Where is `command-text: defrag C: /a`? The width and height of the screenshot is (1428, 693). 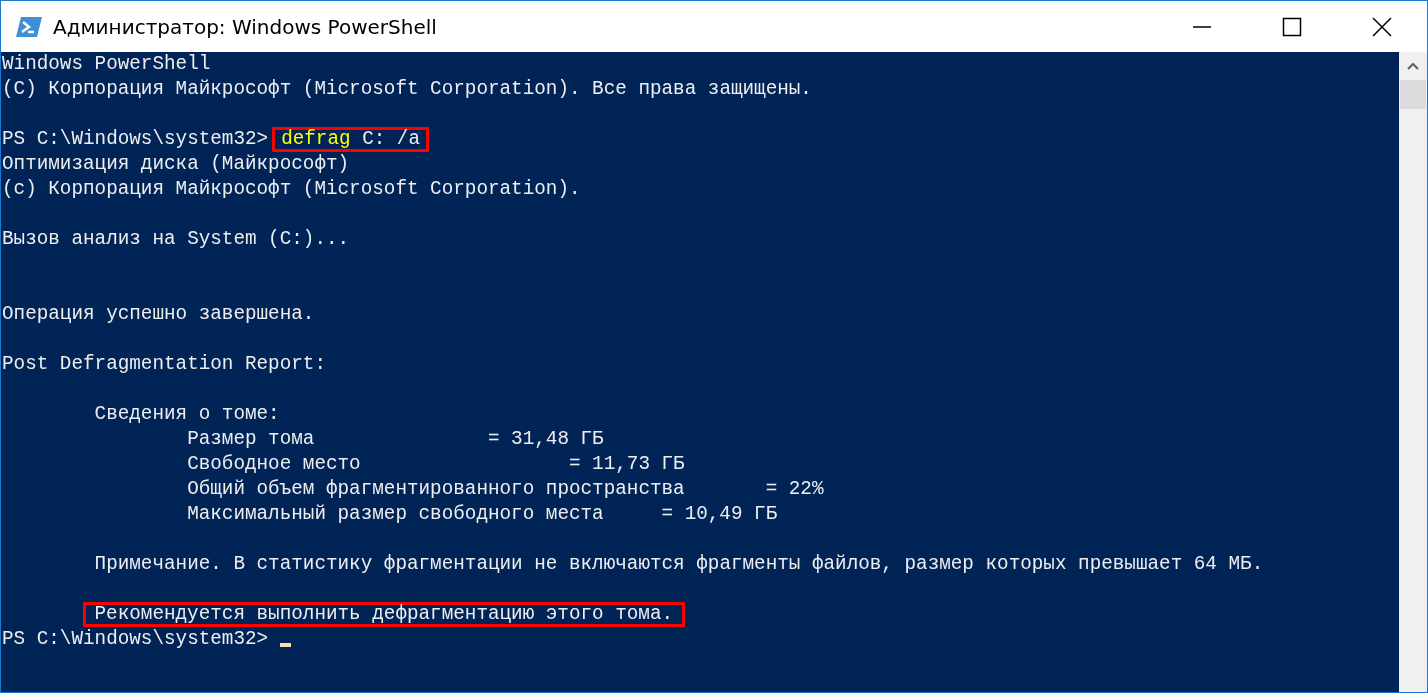
command-text: defrag C: /a is located at coordinates (350, 139).